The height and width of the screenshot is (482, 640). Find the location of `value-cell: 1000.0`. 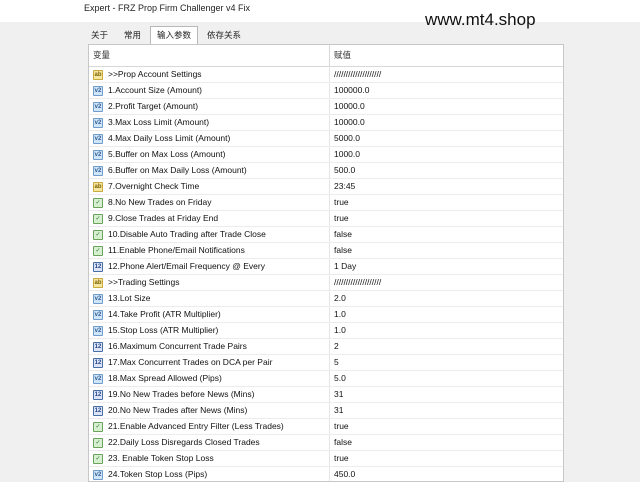

value-cell: 1000.0 is located at coordinates (446, 154).